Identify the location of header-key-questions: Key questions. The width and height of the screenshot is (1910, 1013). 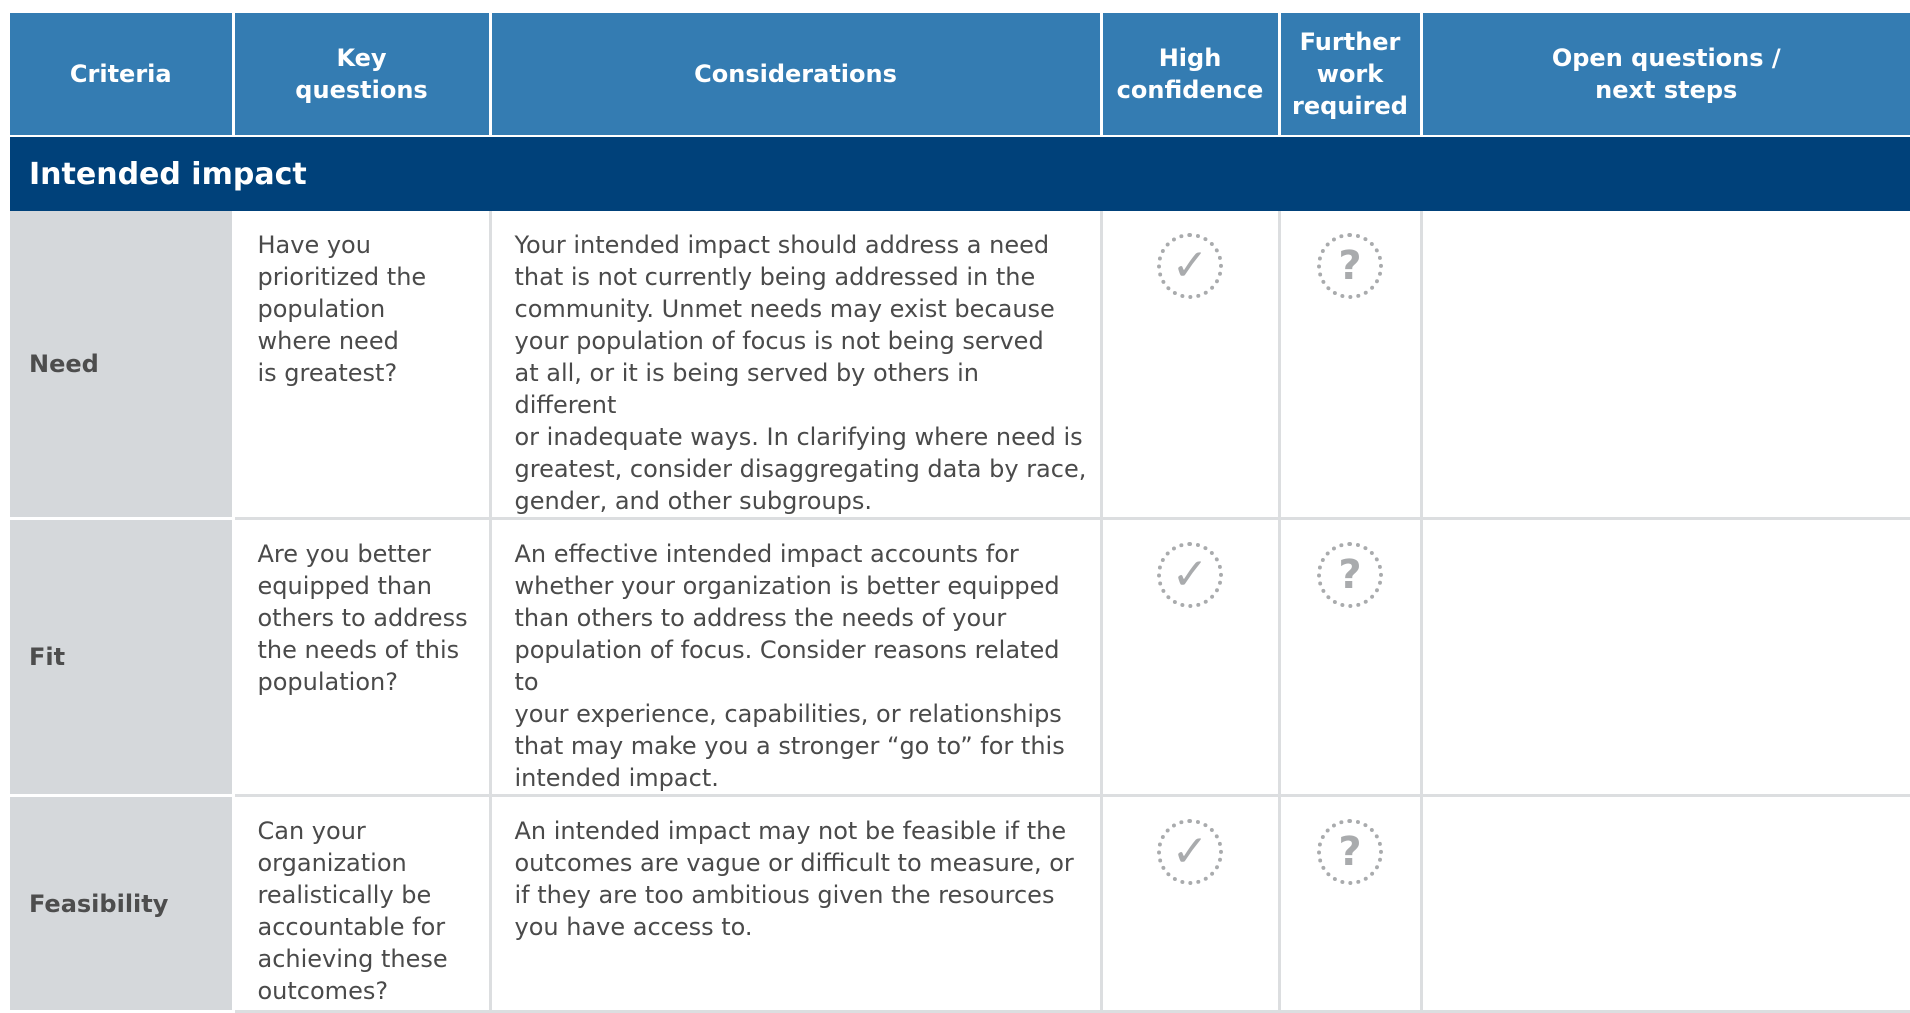
(362, 74).